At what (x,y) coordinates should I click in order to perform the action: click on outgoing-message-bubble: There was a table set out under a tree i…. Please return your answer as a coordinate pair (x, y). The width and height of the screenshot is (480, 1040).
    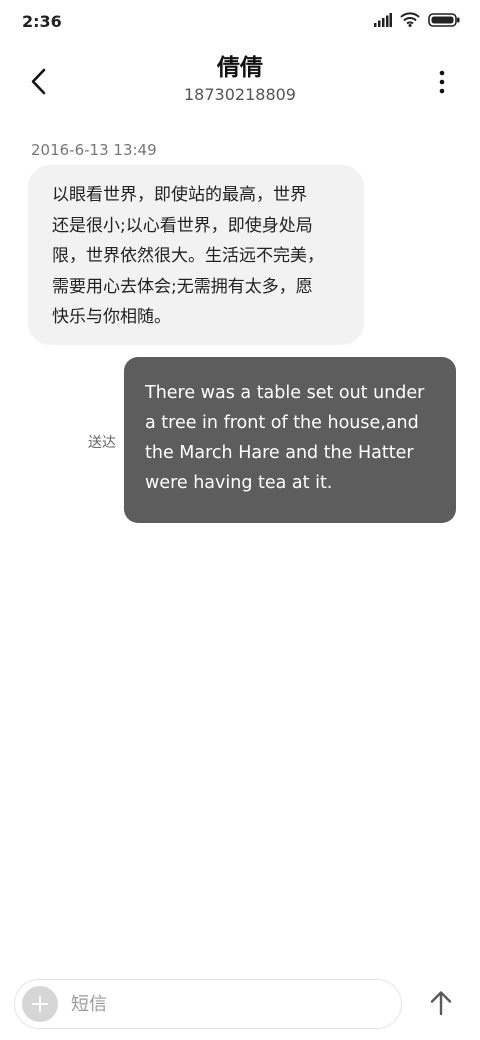
    Looking at the image, I should click on (290, 440).